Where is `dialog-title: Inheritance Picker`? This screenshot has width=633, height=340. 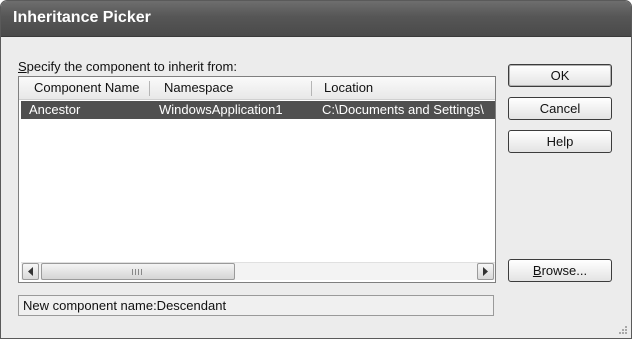
dialog-title: Inheritance Picker is located at coordinates (82, 17).